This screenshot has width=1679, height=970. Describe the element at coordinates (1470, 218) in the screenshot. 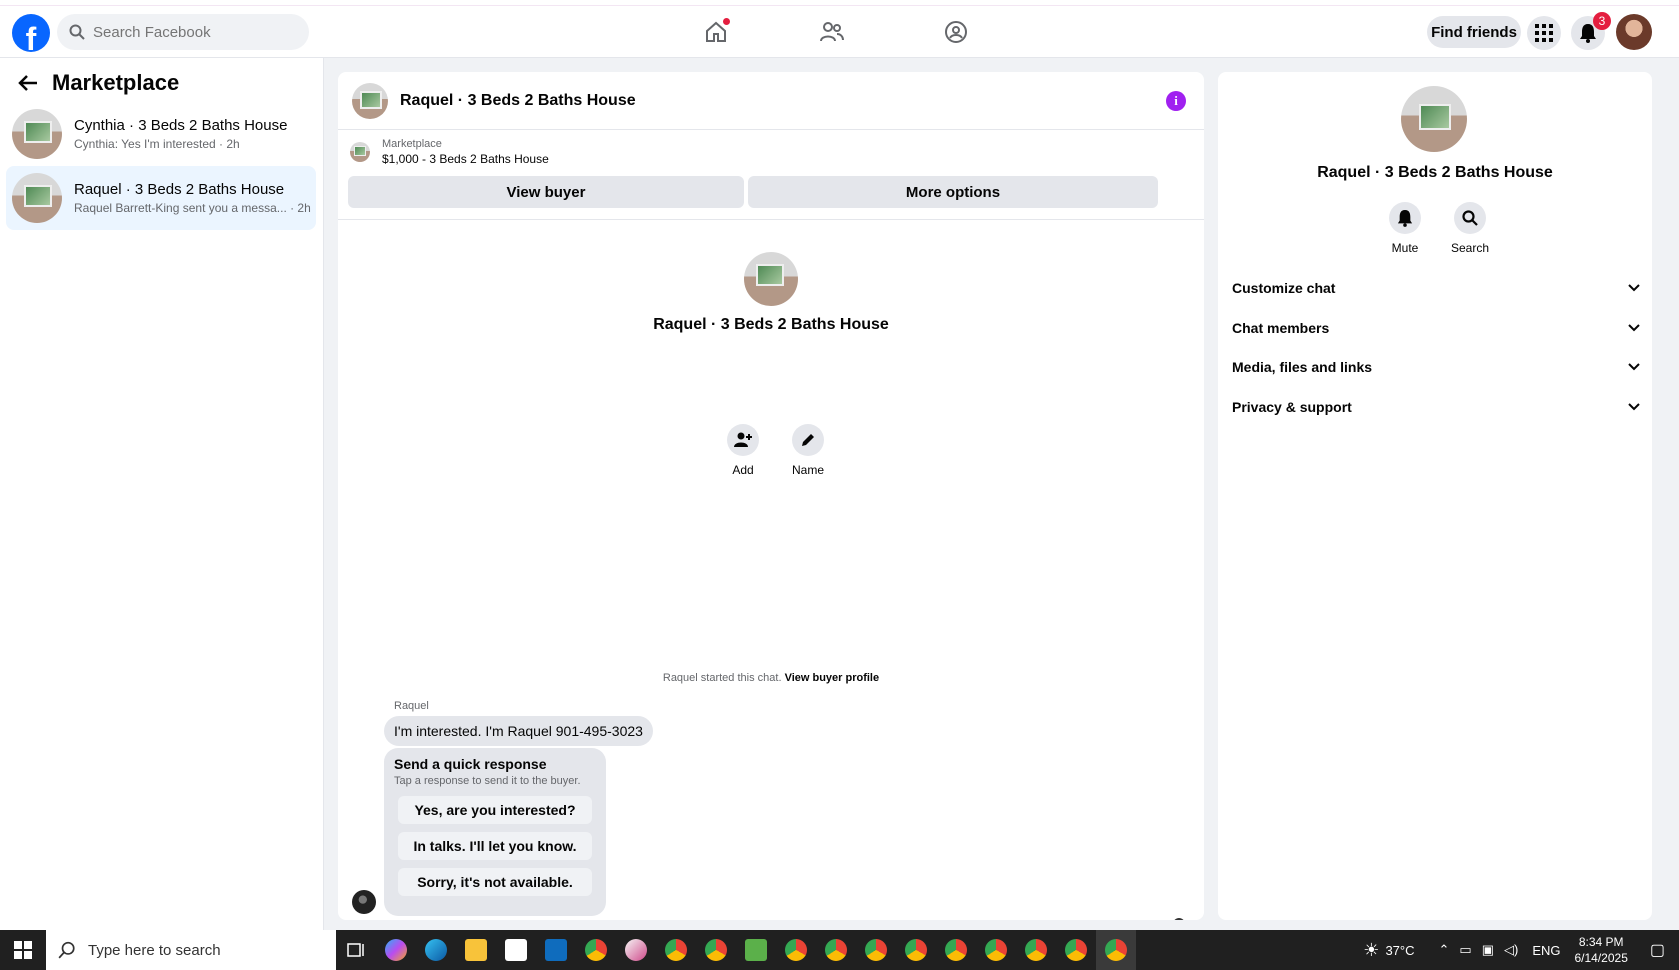

I see `search-icon` at that location.